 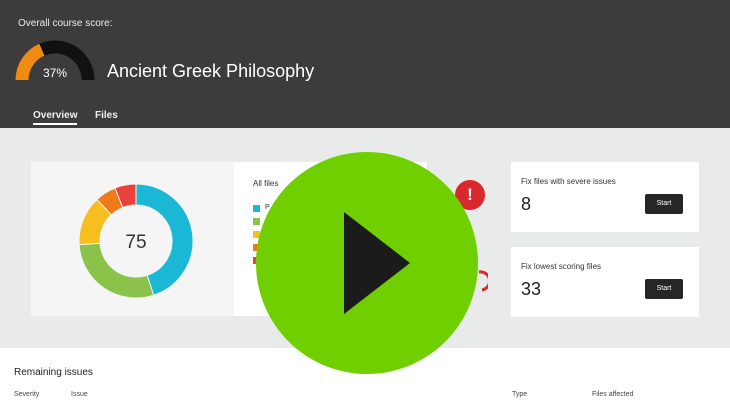 What do you see at coordinates (561, 266) in the screenshot?
I see `lowest-scoring-title: Fix lowest scoring files` at bounding box center [561, 266].